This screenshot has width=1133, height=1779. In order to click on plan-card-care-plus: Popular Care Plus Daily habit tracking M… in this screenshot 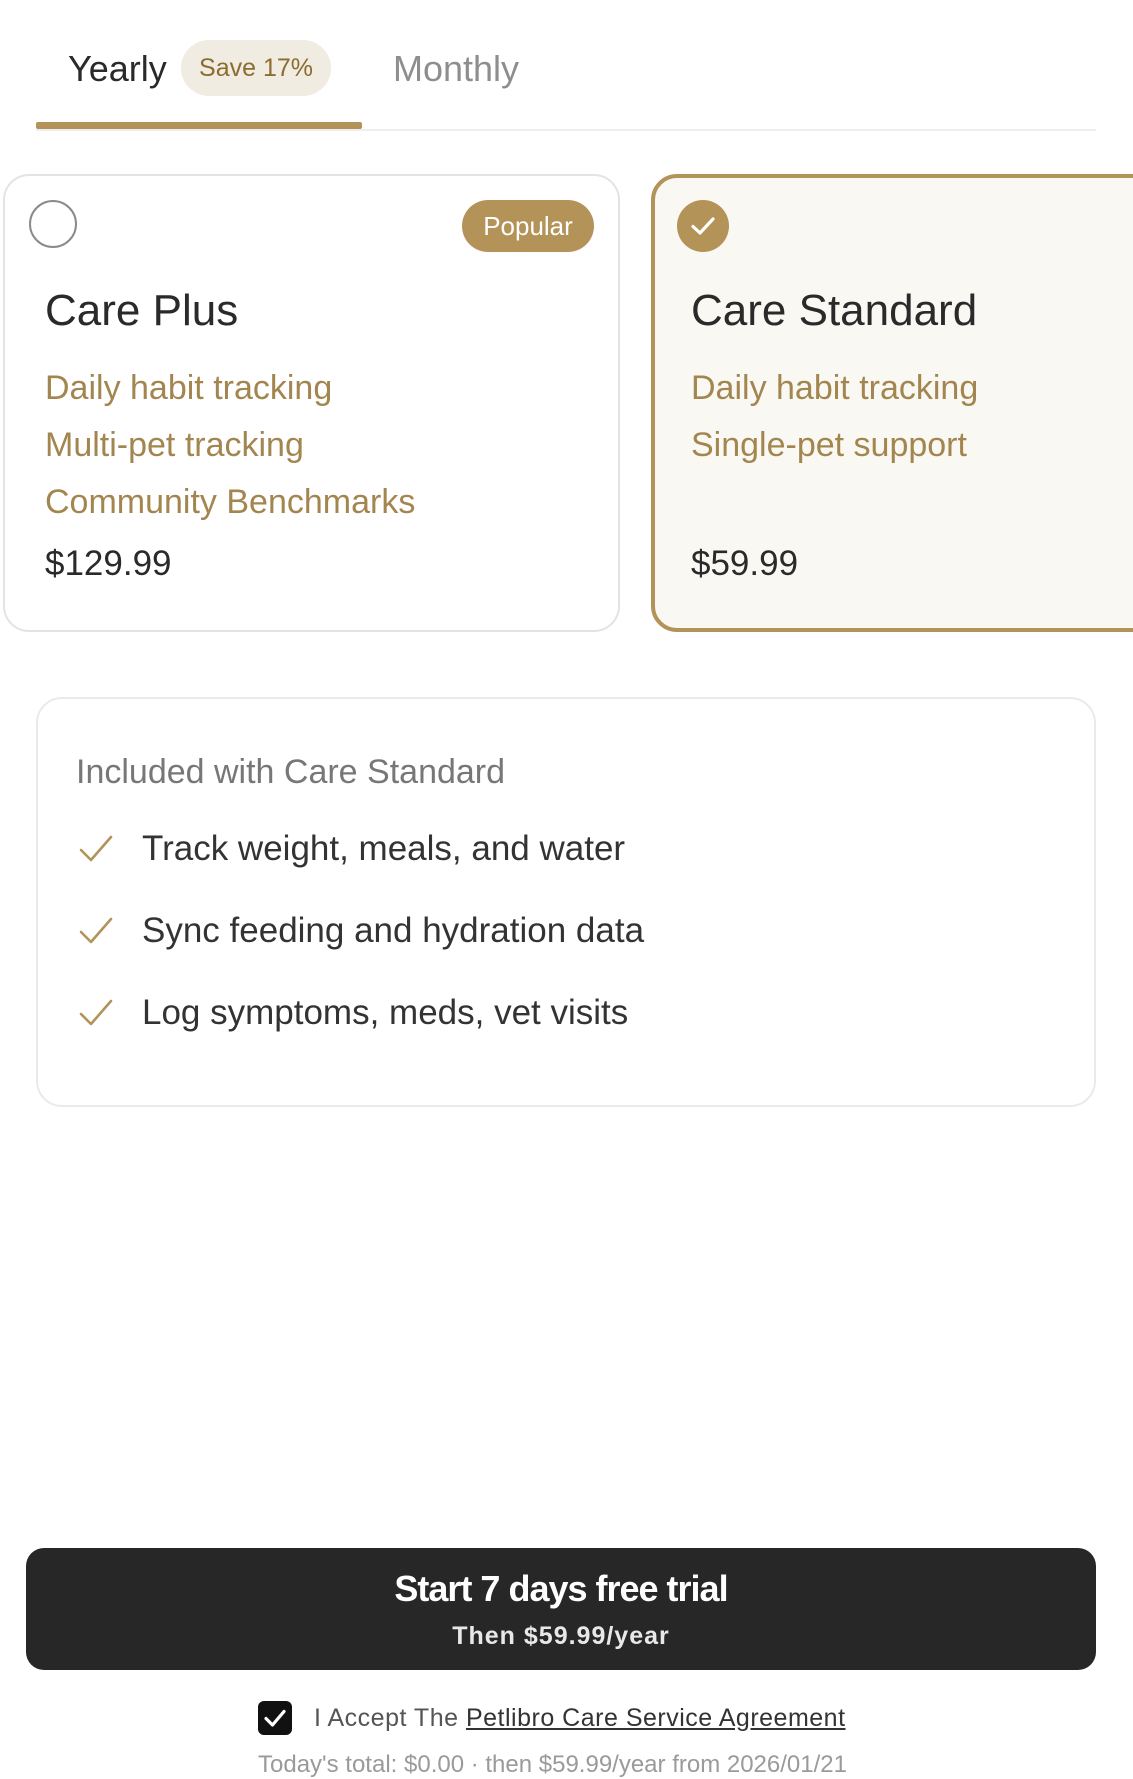, I will do `click(311, 403)`.